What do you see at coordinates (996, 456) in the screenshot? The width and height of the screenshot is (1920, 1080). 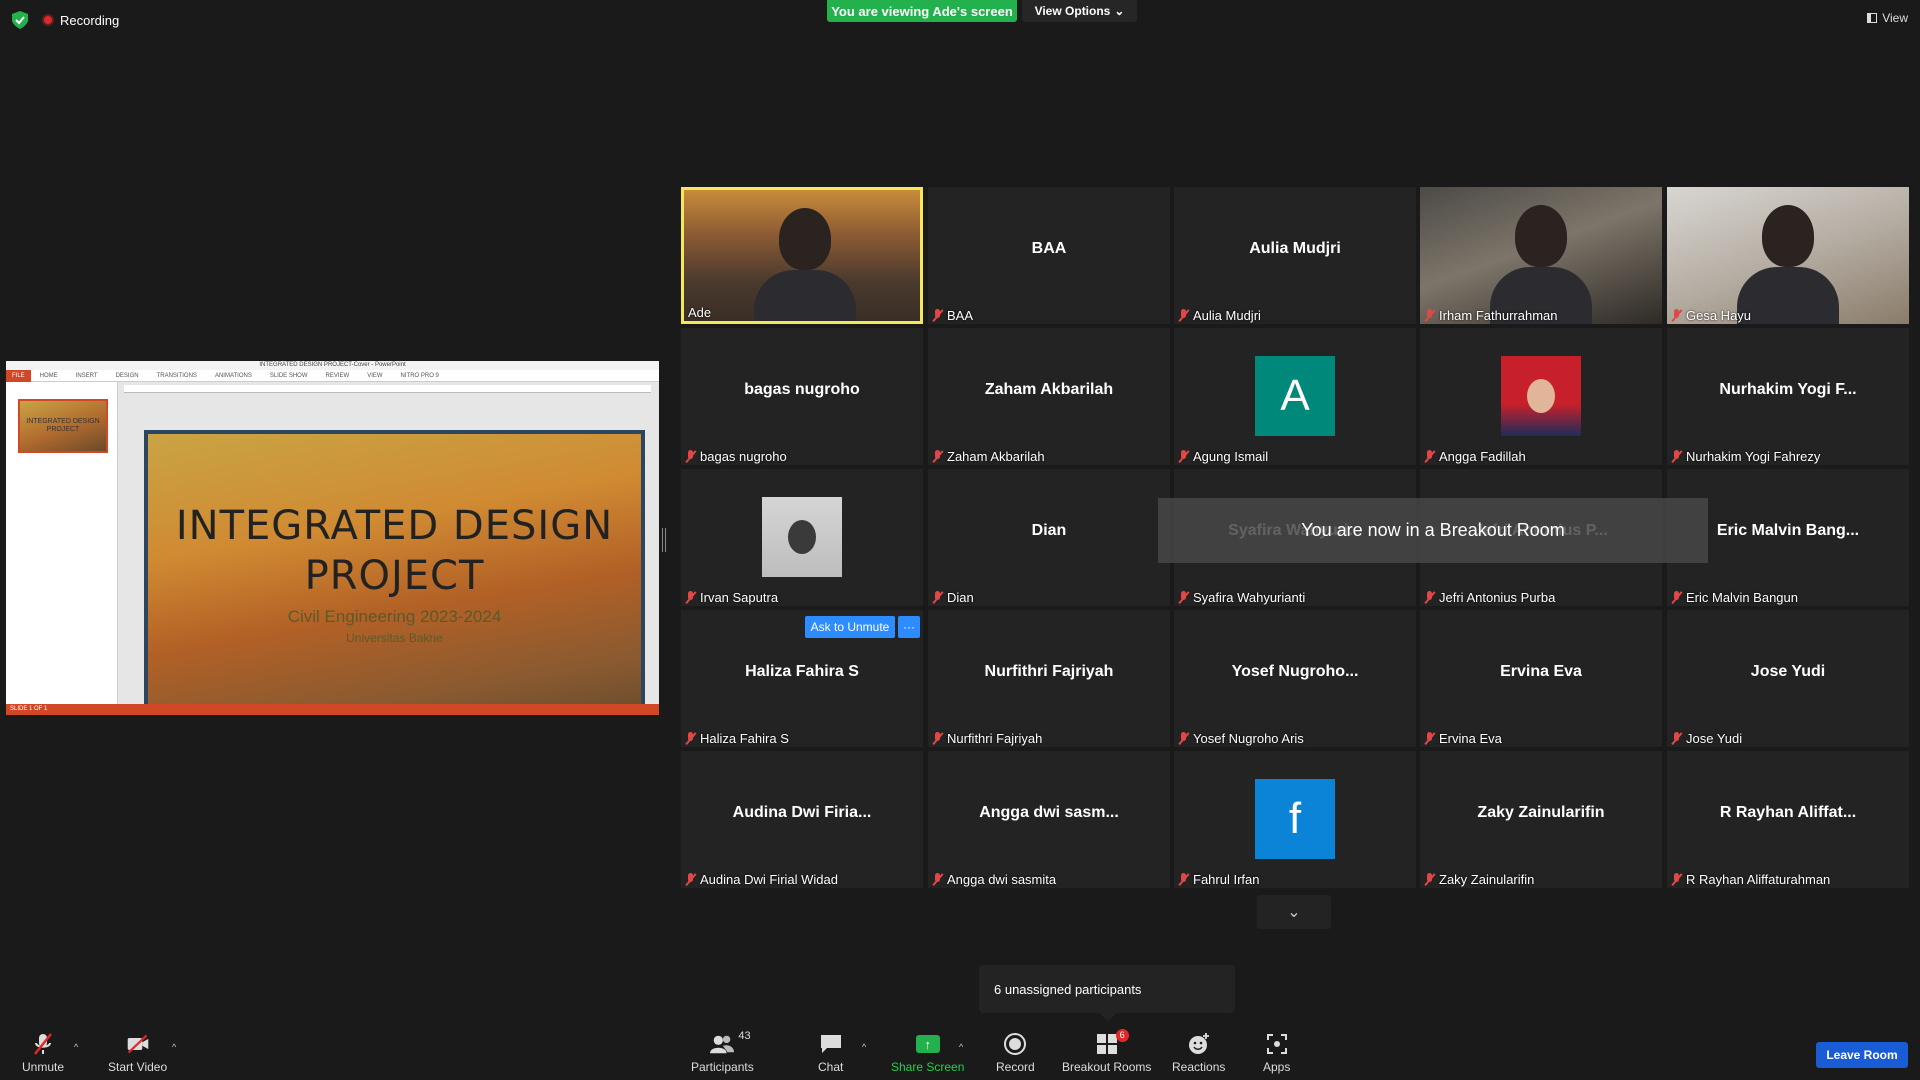 I see `participant-name: Zaham Akbarilah` at bounding box center [996, 456].